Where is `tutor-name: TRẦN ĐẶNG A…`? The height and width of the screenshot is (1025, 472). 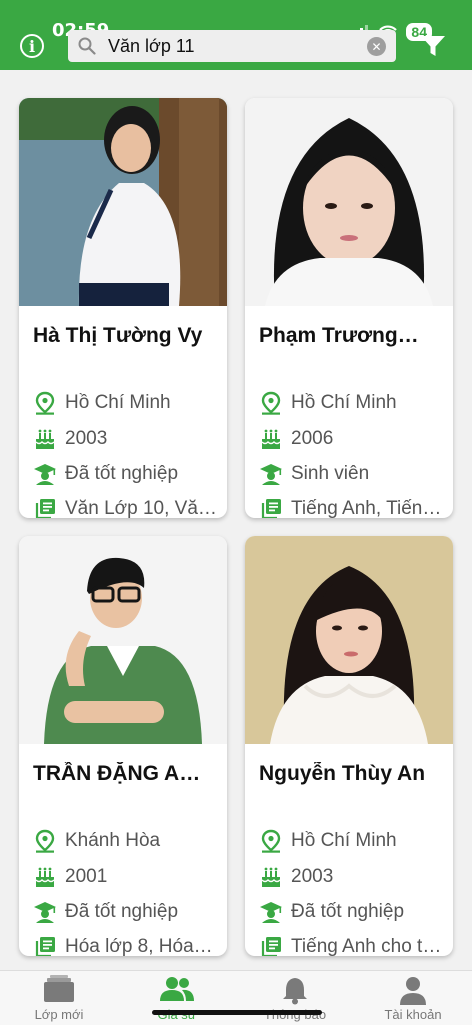 tutor-name: TRẦN ĐẶNG A… is located at coordinates (117, 773).